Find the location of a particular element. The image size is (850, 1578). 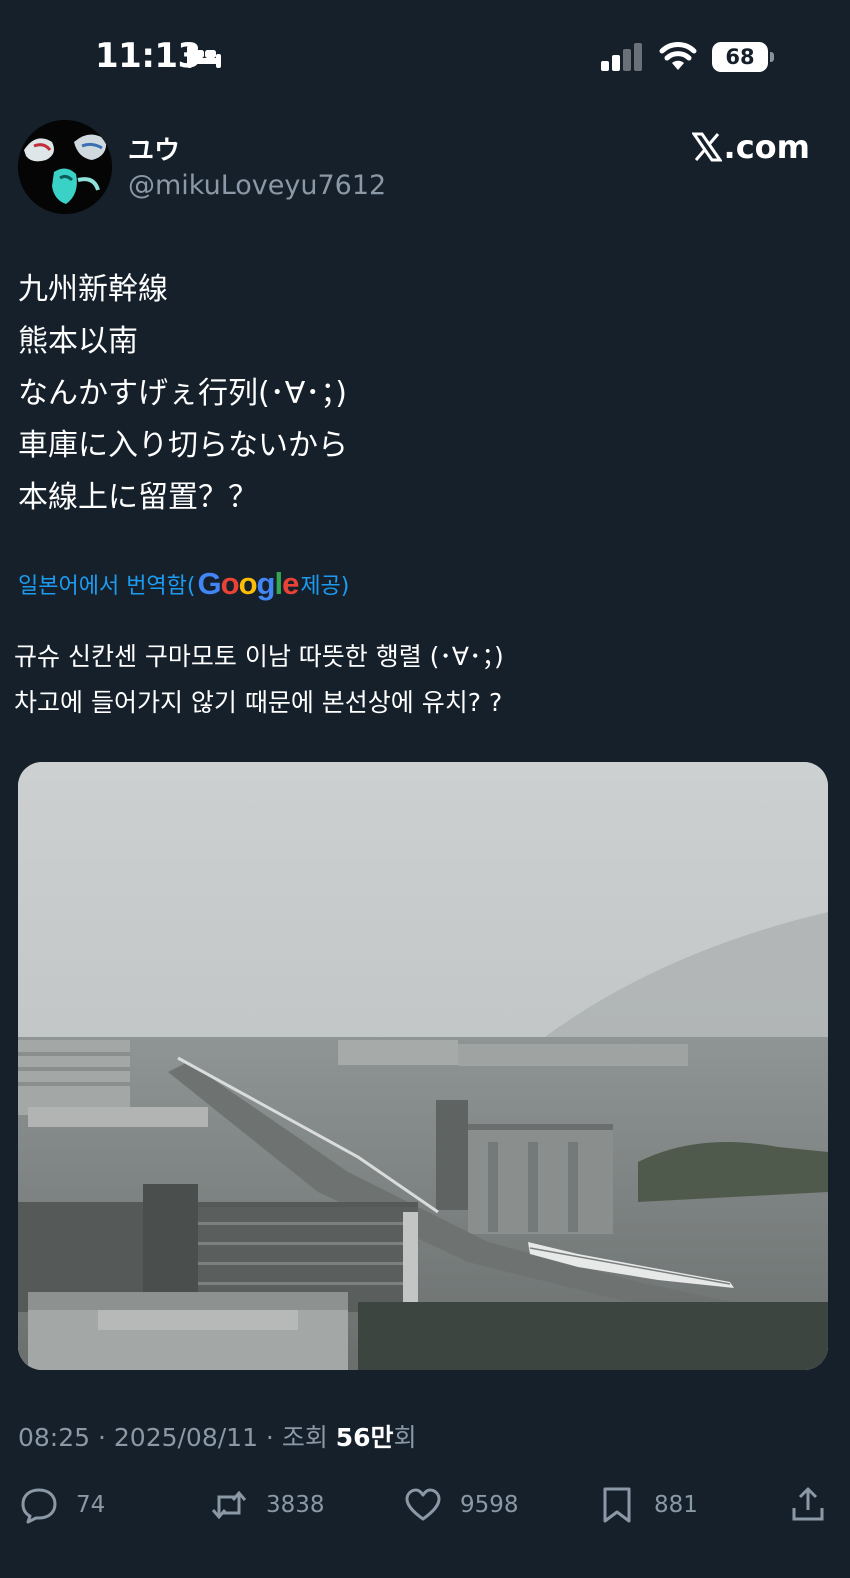

x-logo-icon is located at coordinates (706, 147).